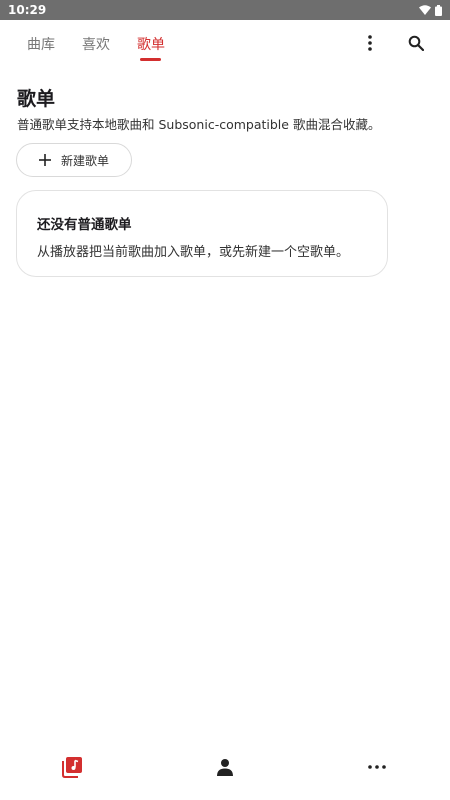 This screenshot has height=800, width=450. I want to click on new-playlist-button: 新建歌单, so click(74, 160).